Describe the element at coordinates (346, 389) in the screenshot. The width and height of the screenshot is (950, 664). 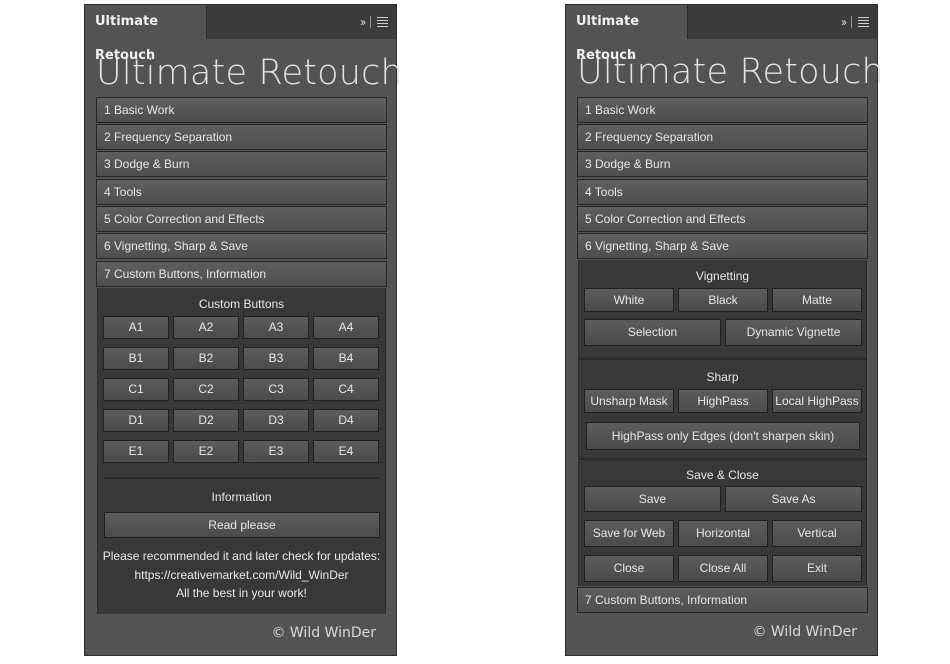
I see `custom-button-c4: C4` at that location.